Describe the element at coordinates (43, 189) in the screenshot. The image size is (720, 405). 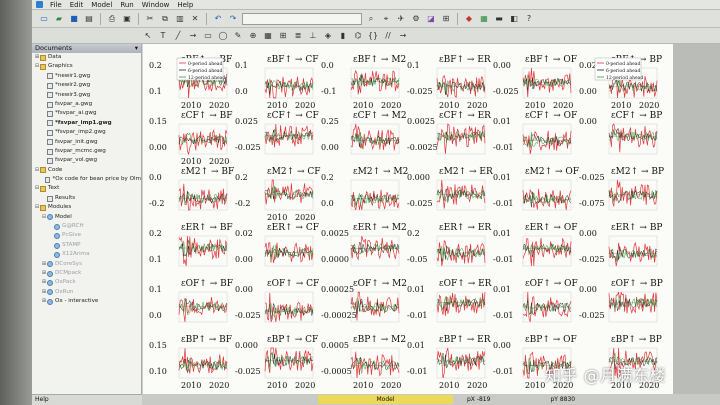
I see `folder-icon` at that location.